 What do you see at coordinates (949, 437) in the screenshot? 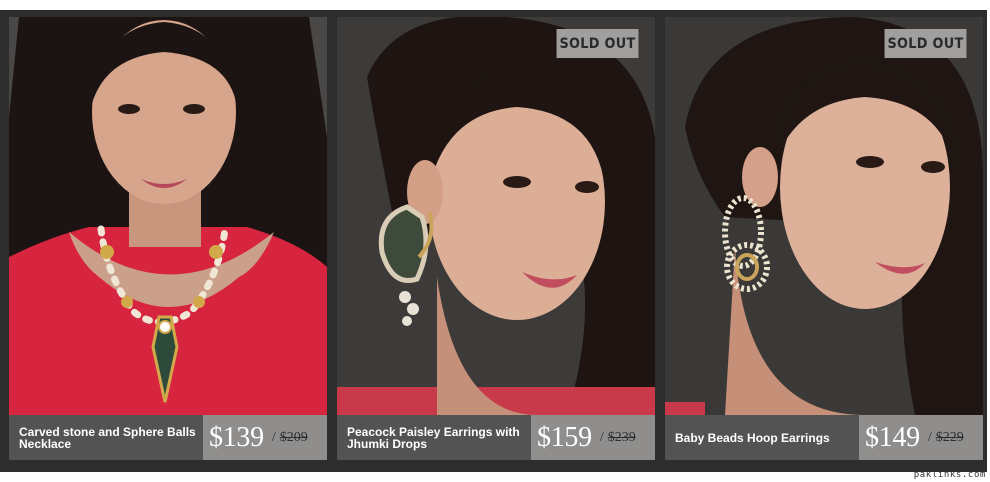
I see `original-price: $229` at bounding box center [949, 437].